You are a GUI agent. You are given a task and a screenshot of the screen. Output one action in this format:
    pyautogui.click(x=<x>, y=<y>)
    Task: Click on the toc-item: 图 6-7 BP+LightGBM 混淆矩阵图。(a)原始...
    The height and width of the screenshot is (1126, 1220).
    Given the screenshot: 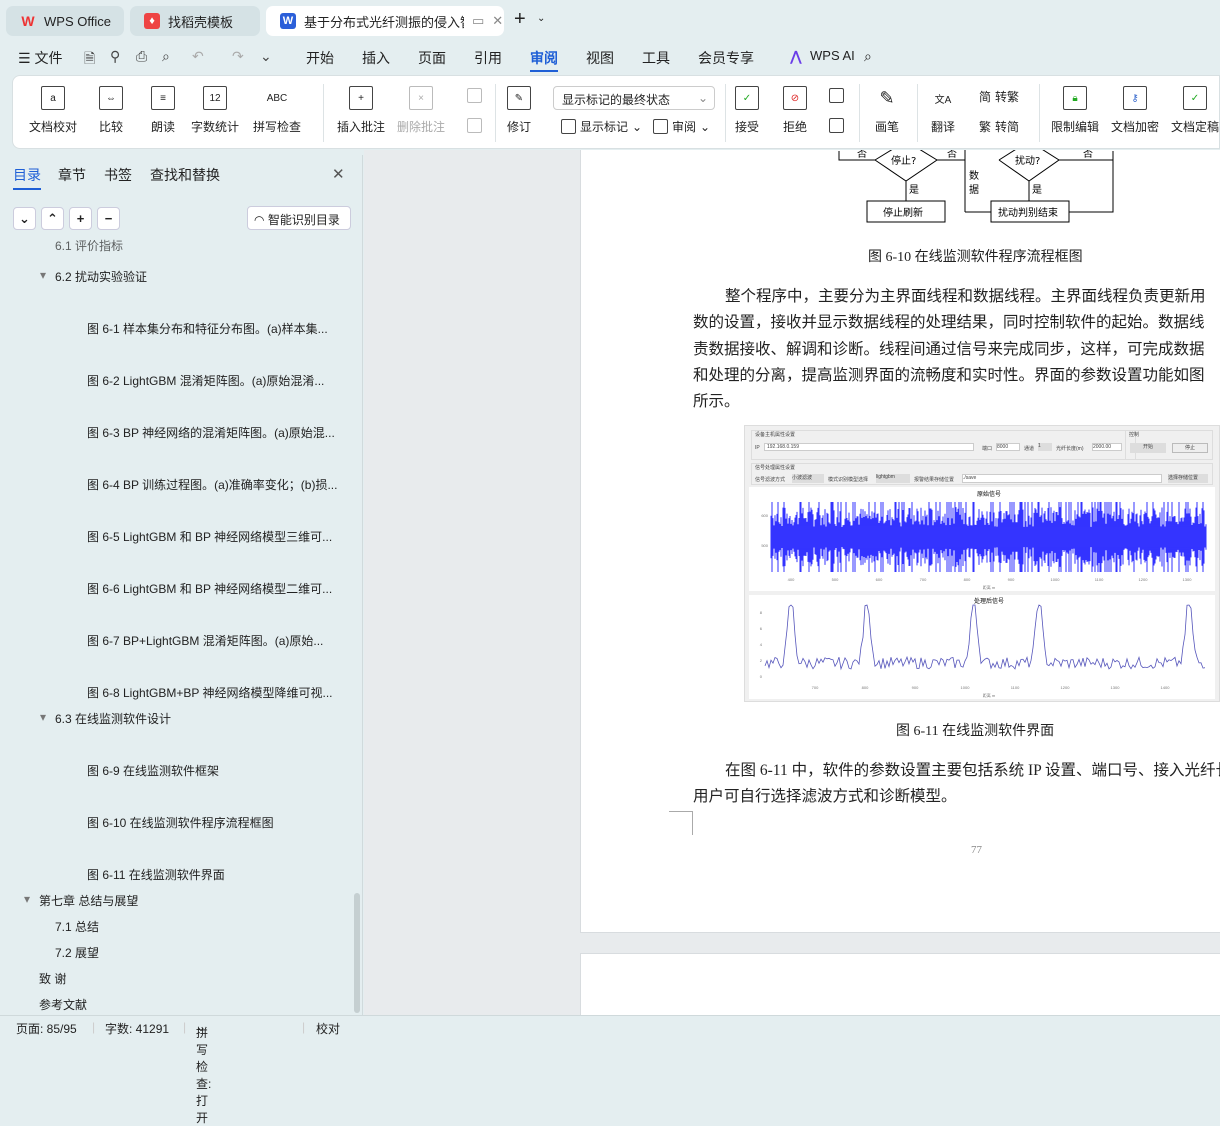 What is the action you would take?
    pyautogui.click(x=205, y=640)
    